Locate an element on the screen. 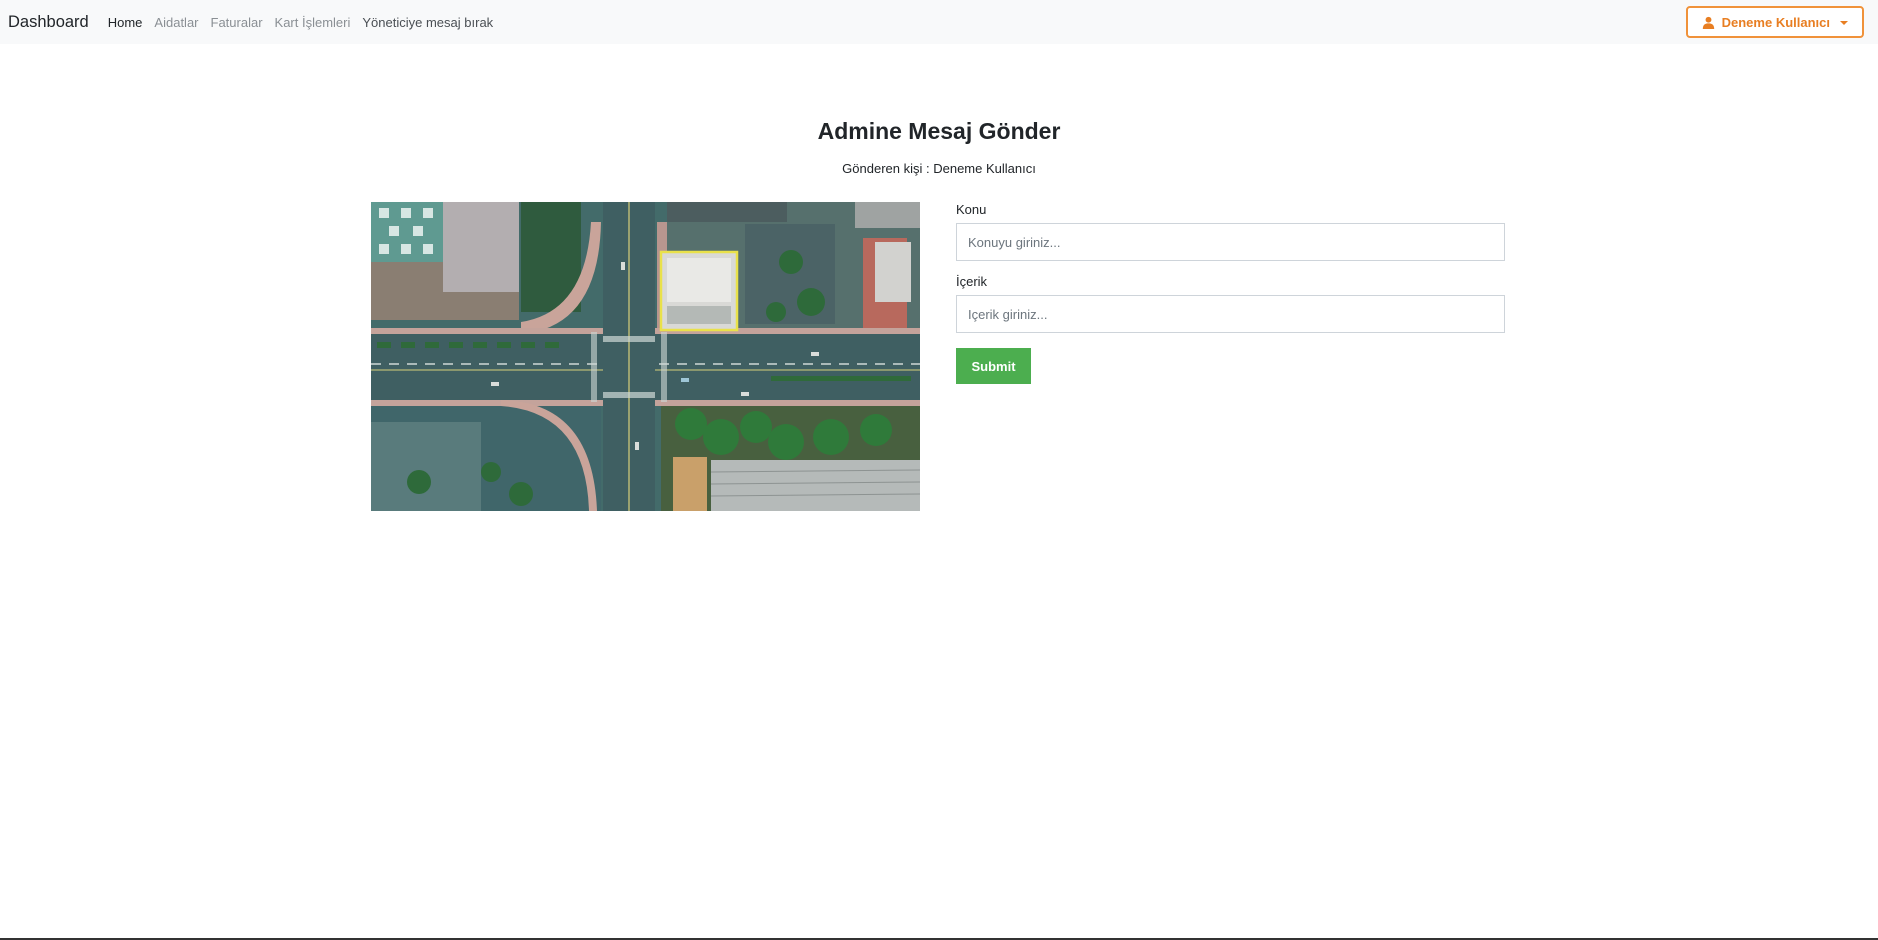 The image size is (1878, 940). navbar-brand: Dashboard is located at coordinates (48, 22).